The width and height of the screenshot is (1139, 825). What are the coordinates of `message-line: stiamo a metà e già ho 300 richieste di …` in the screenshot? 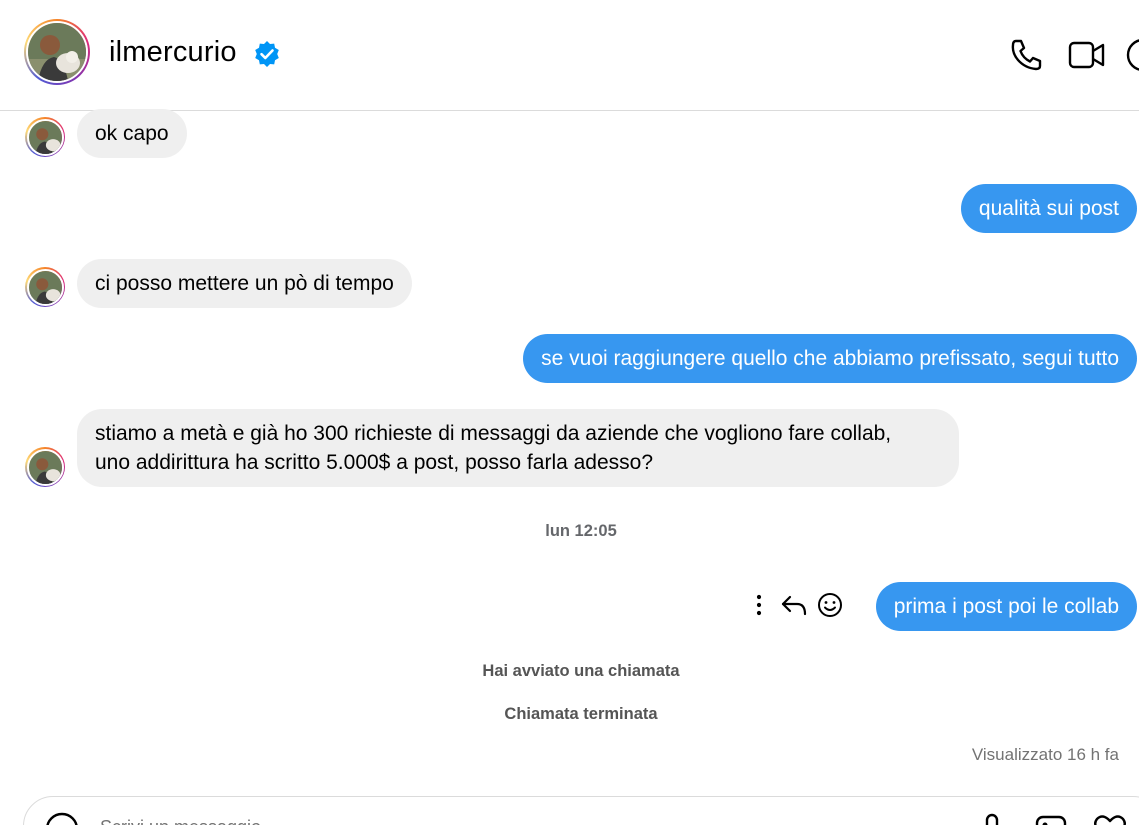 It's located at (493, 433).